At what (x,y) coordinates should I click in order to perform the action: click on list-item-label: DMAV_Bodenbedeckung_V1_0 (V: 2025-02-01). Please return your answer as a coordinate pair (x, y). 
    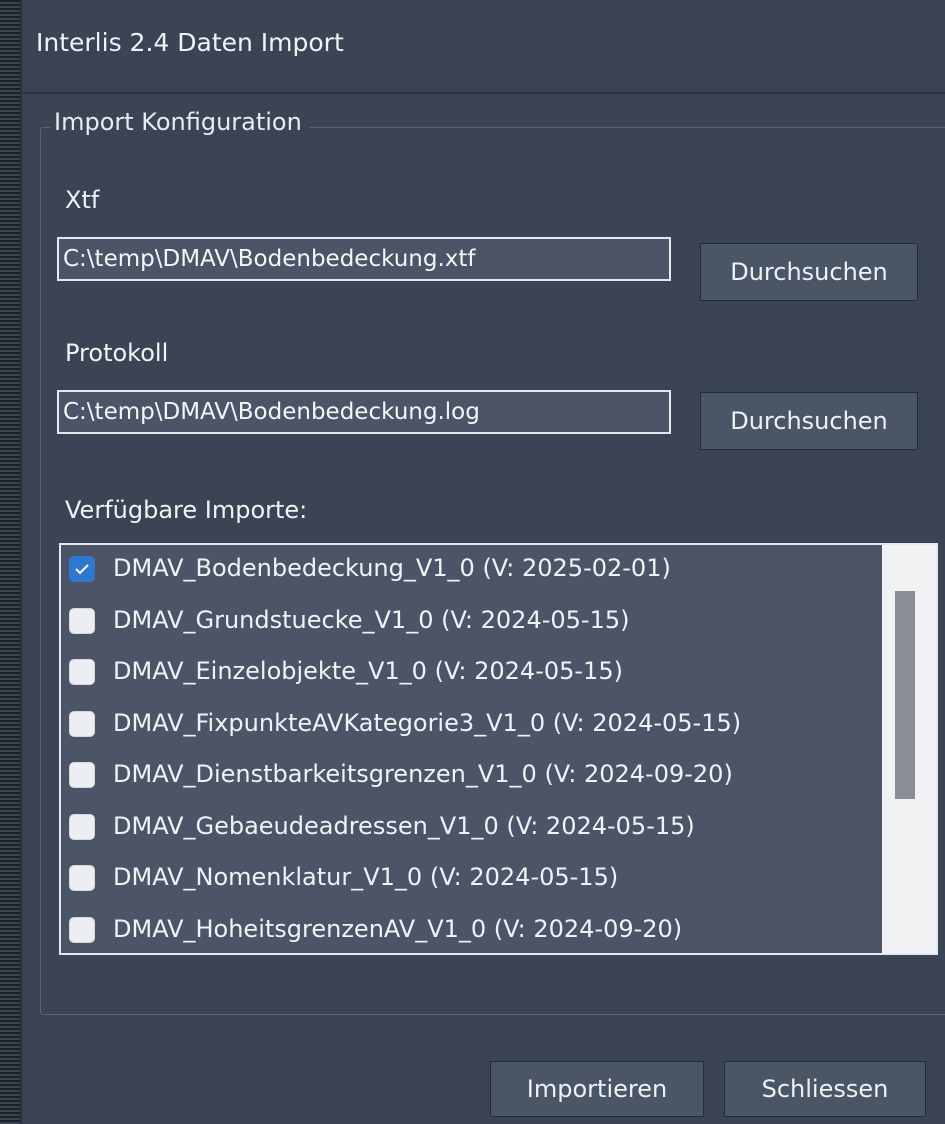
    Looking at the image, I should click on (392, 568).